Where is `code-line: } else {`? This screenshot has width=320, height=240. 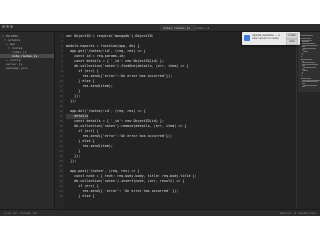 code-line: } else { is located at coordinates (80, 196).